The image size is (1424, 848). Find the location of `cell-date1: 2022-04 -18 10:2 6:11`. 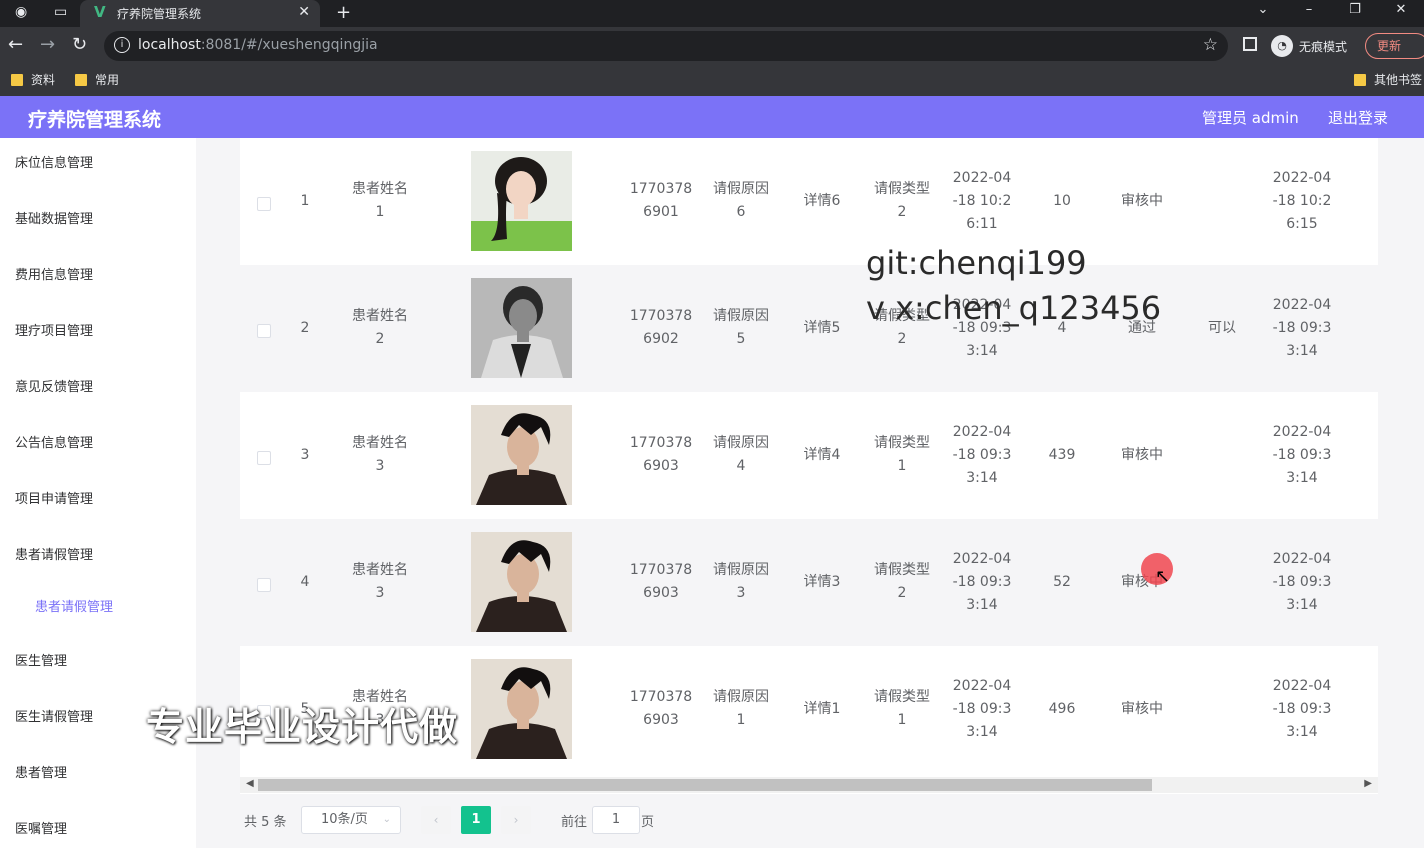

cell-date1: 2022-04 -18 10:2 6:11 is located at coordinates (982, 201).